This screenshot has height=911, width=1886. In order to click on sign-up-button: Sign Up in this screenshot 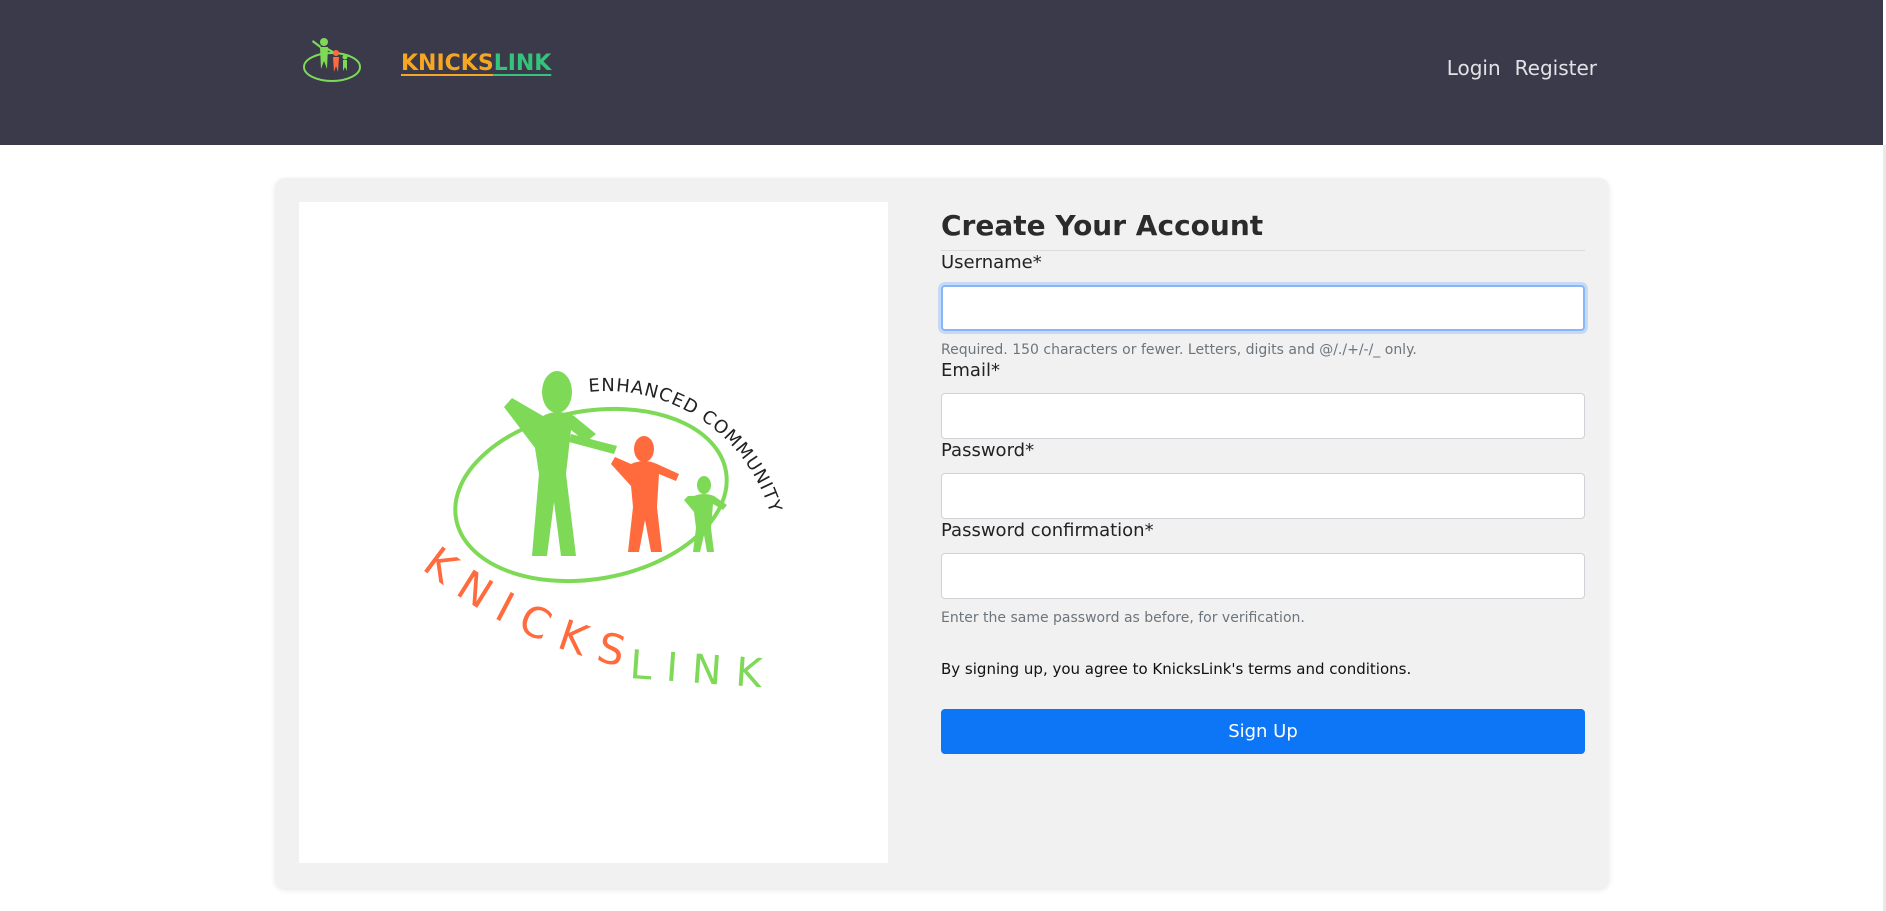, I will do `click(1263, 731)`.